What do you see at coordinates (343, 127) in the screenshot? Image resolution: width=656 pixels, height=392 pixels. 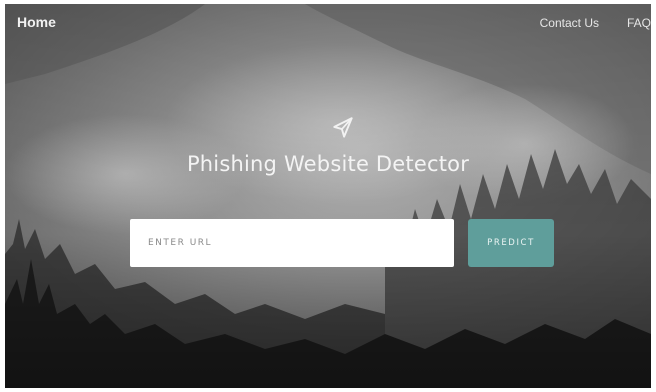 I see `paper-plane-icon` at bounding box center [343, 127].